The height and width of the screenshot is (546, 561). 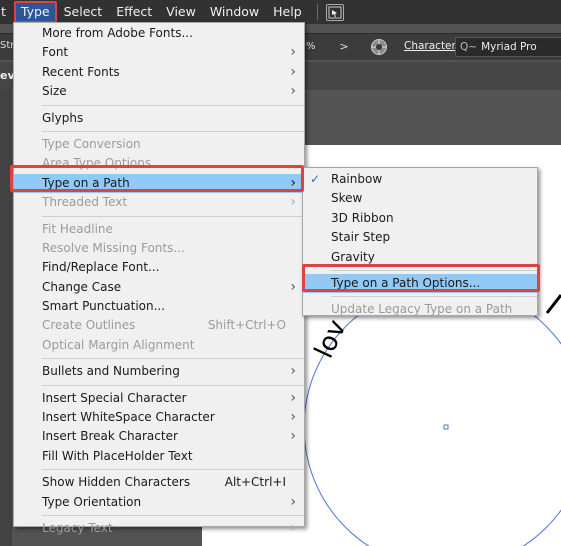 What do you see at coordinates (159, 456) in the screenshot?
I see `type-menu-item-fill-with-placeholder-text: Fill With PlaceHolder Text` at bounding box center [159, 456].